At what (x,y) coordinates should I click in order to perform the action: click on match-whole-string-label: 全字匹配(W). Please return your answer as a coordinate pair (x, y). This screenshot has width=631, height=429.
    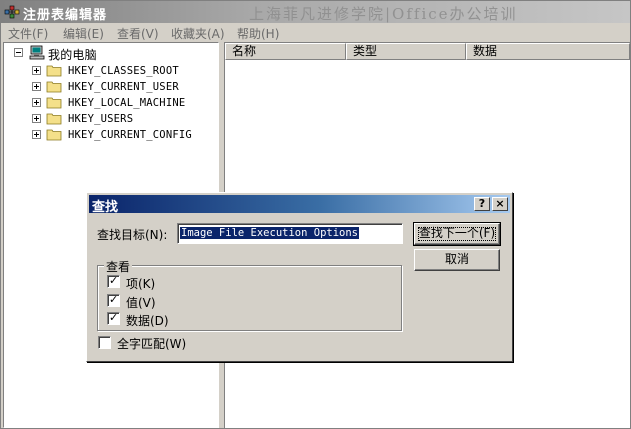
    Looking at the image, I should click on (151, 343).